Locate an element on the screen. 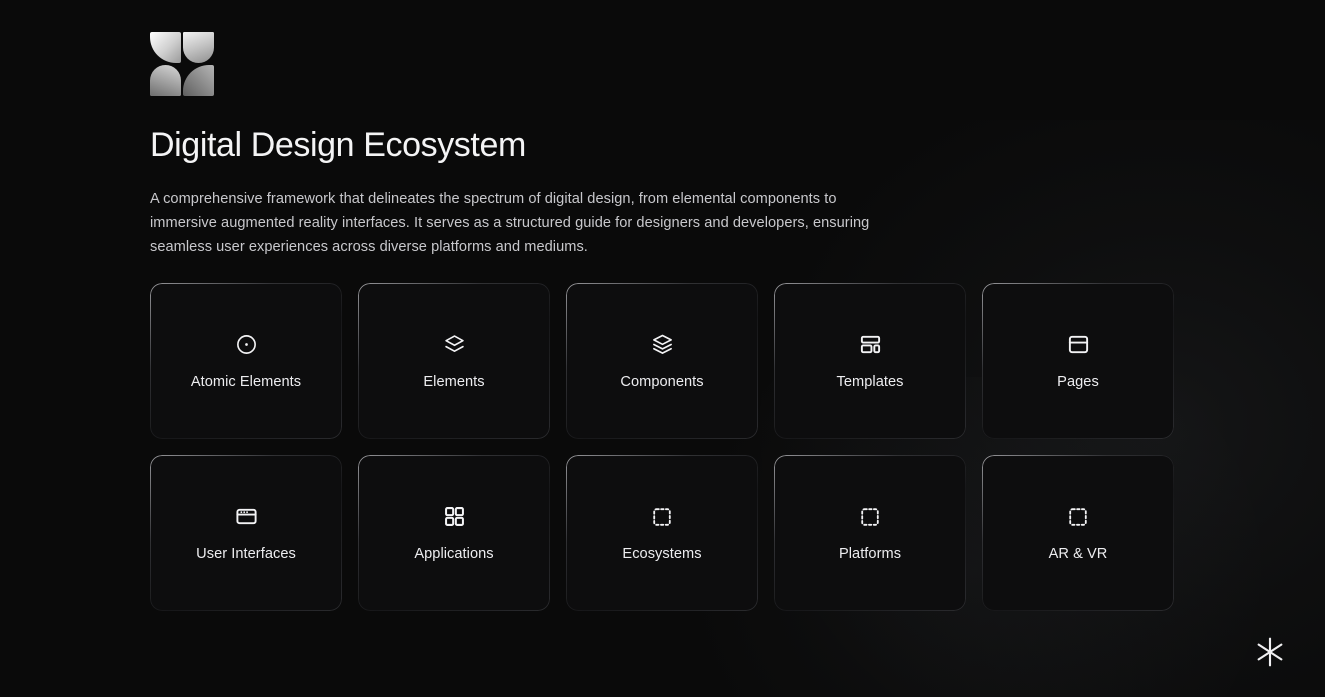  card-elements: Elements is located at coordinates (454, 361).